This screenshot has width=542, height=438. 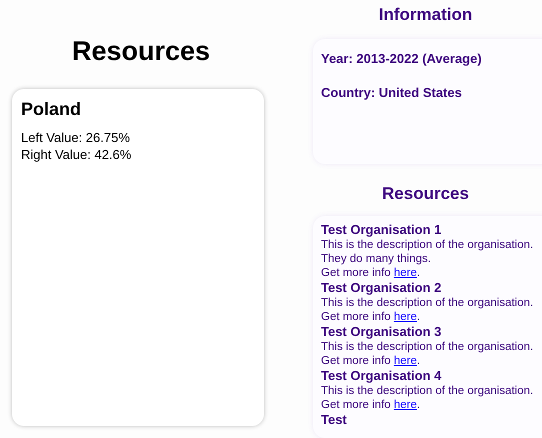 What do you see at coordinates (425, 194) in the screenshot?
I see `section-heading: Resources` at bounding box center [425, 194].